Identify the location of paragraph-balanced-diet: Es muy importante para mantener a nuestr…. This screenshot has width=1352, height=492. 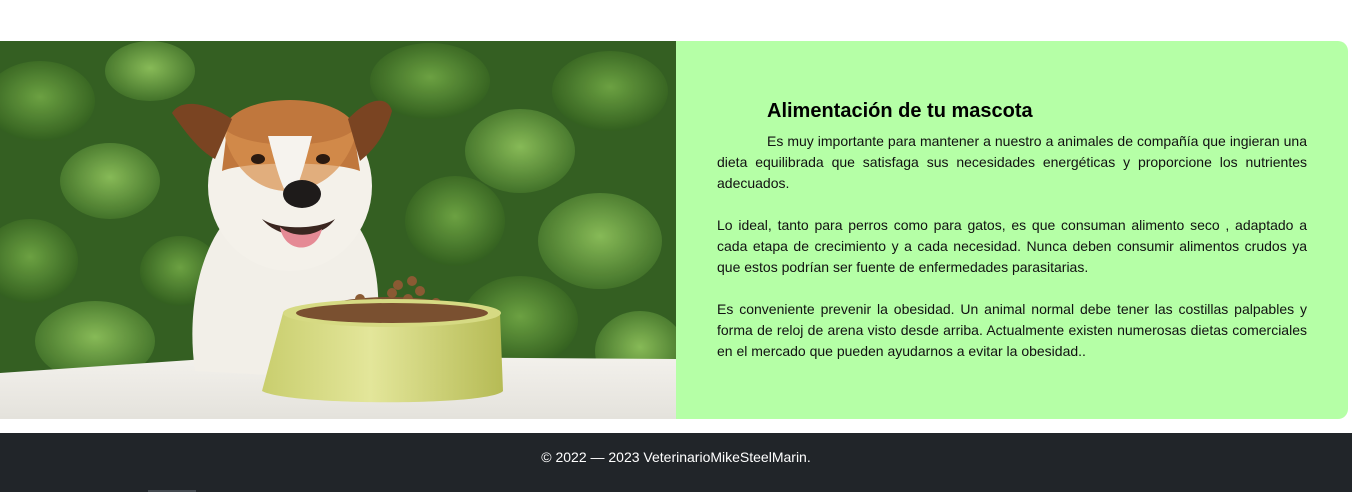
(1012, 162).